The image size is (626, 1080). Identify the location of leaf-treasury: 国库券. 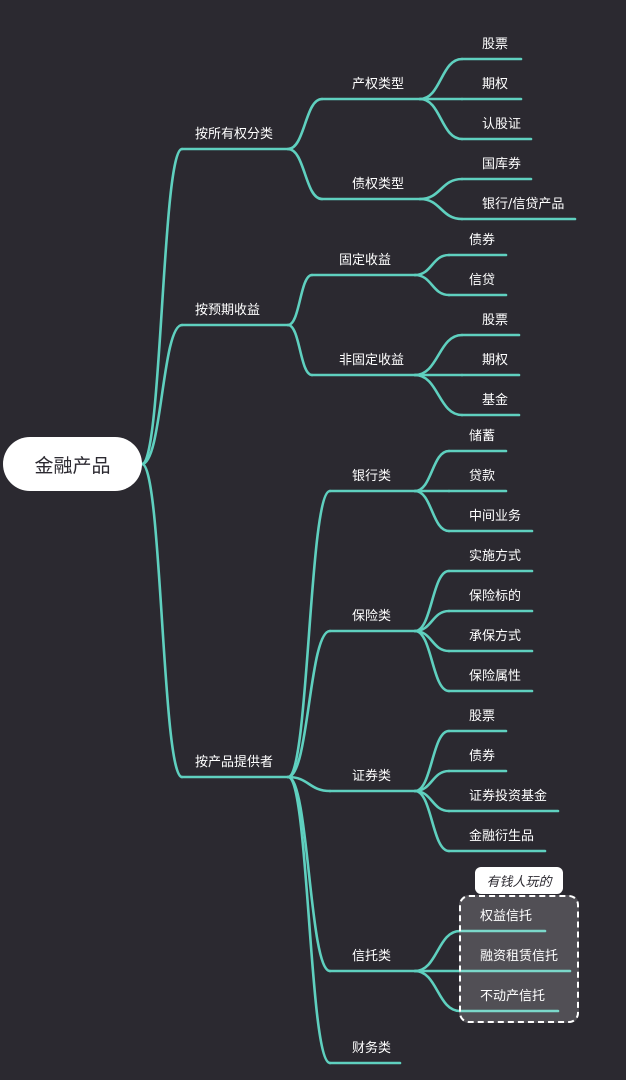
(501, 165).